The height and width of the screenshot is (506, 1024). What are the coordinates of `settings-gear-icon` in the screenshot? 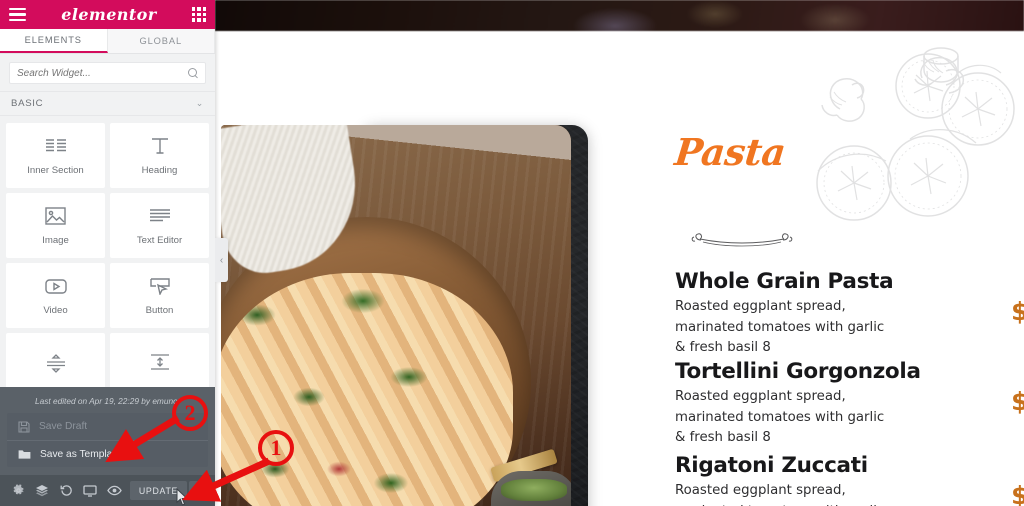 It's located at (18, 490).